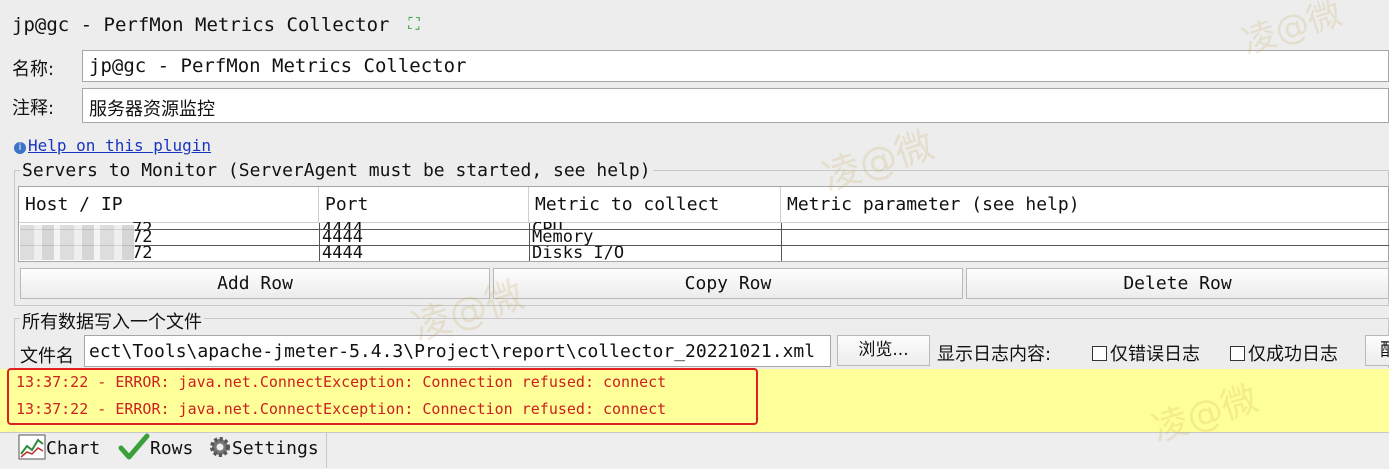 The image size is (1389, 469). I want to click on table-row-metric: CPU, so click(546, 225).